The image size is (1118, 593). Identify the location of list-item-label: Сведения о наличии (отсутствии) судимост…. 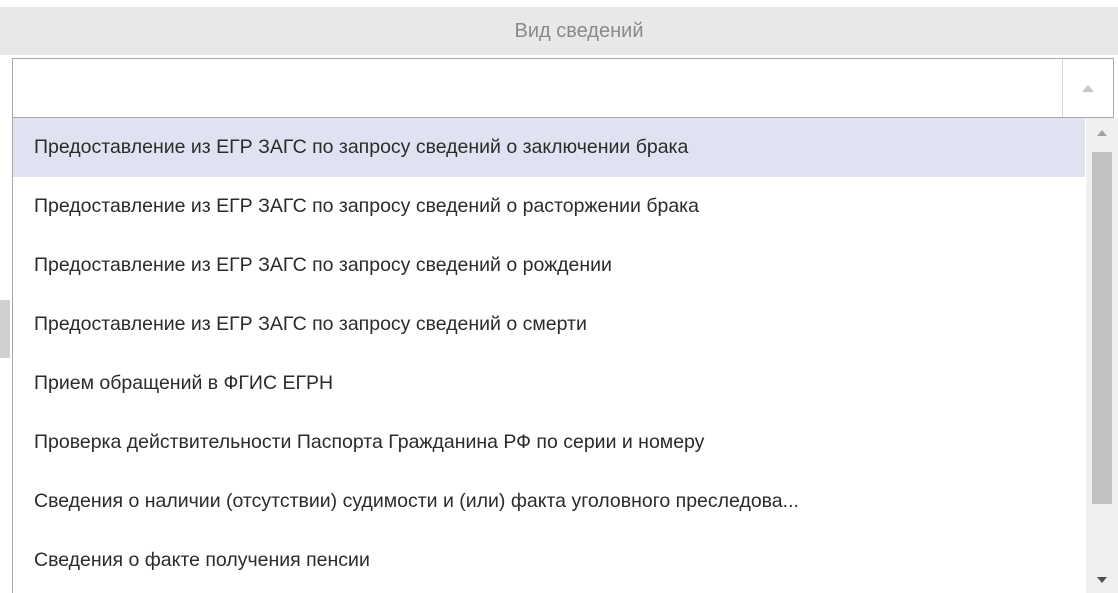
(416, 501).